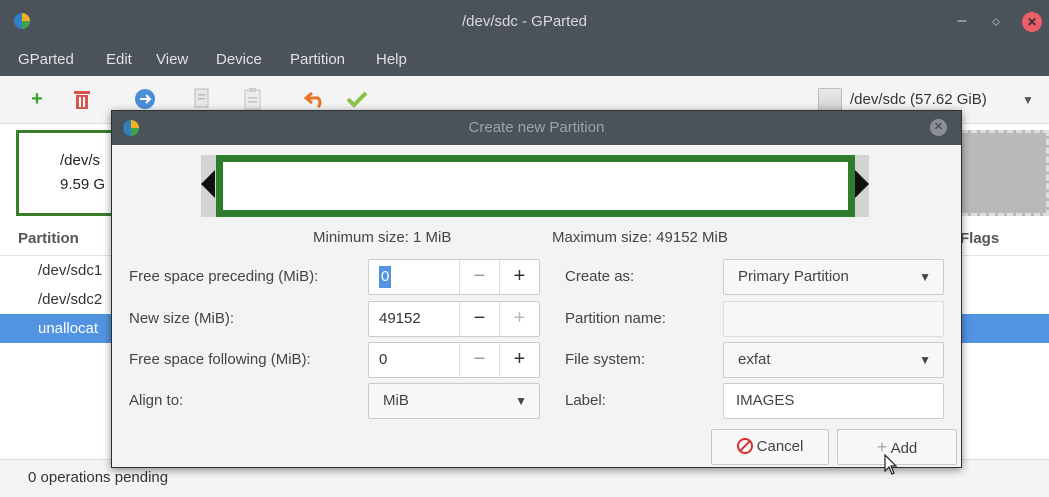 The width and height of the screenshot is (1049, 497). What do you see at coordinates (524, 60) in the screenshot?
I see `menubar: GParted Edit View Device Partition Help` at bounding box center [524, 60].